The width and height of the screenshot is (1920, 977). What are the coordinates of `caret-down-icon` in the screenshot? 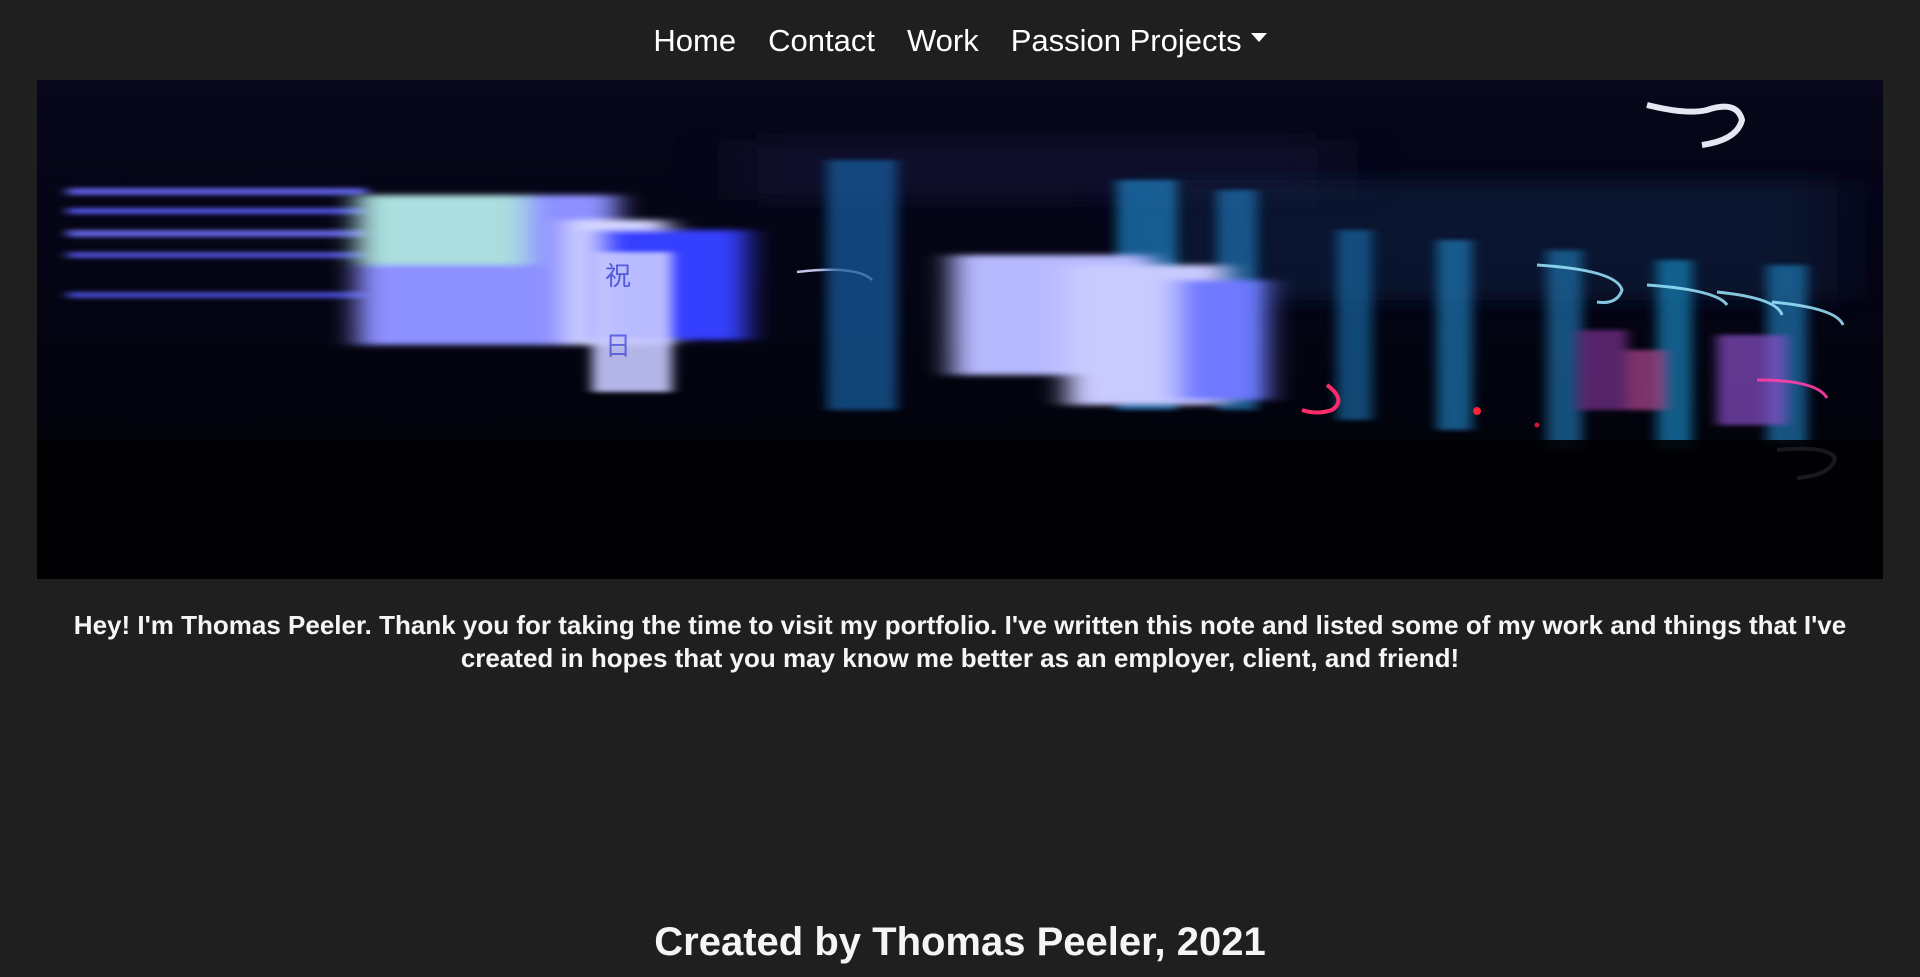 It's located at (1258, 37).